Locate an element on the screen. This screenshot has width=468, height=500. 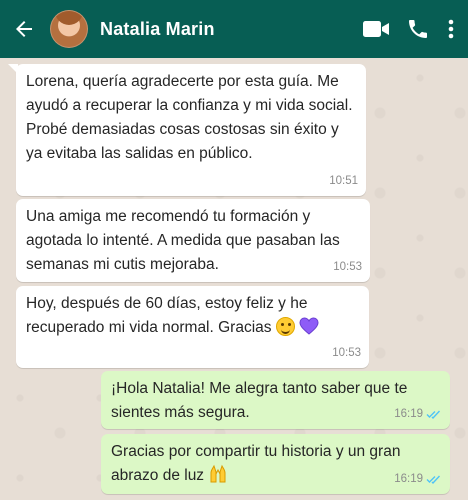
purple-heart-emoji is located at coordinates (309, 326).